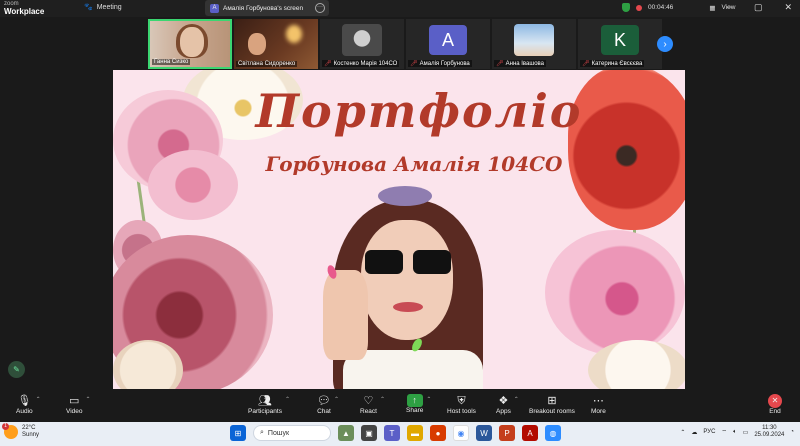 The width and height of the screenshot is (800, 446). I want to click on notification-badge: 1, so click(5, 426).